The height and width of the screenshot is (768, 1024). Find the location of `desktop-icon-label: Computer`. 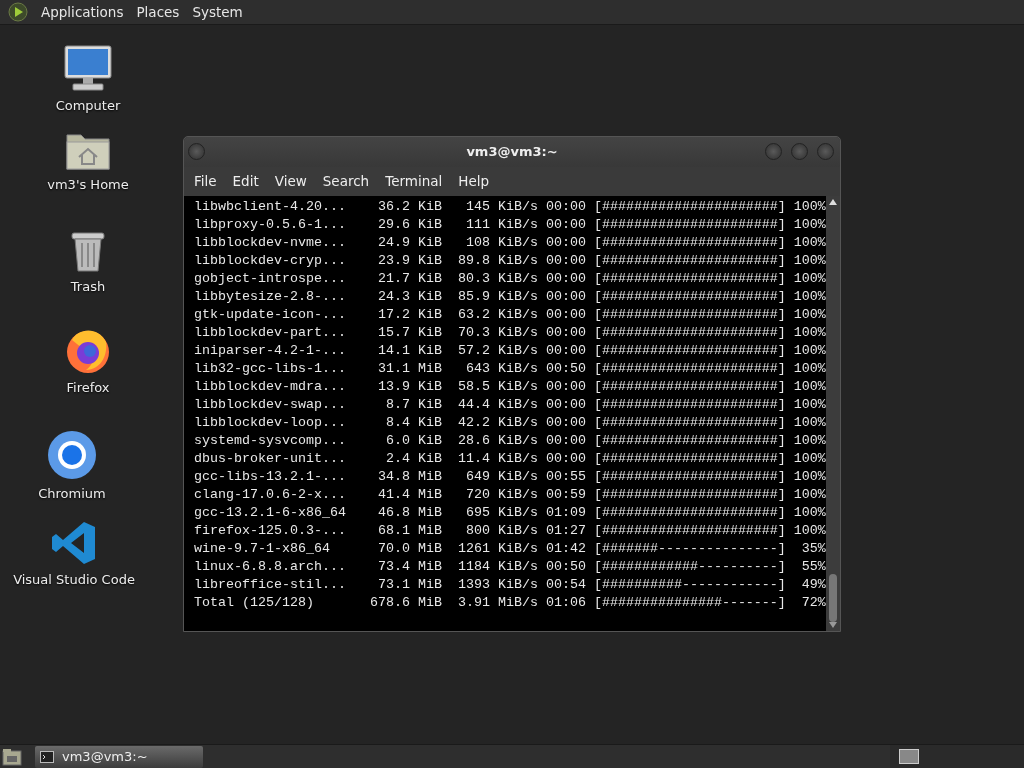

desktop-icon-label: Computer is located at coordinates (88, 106).